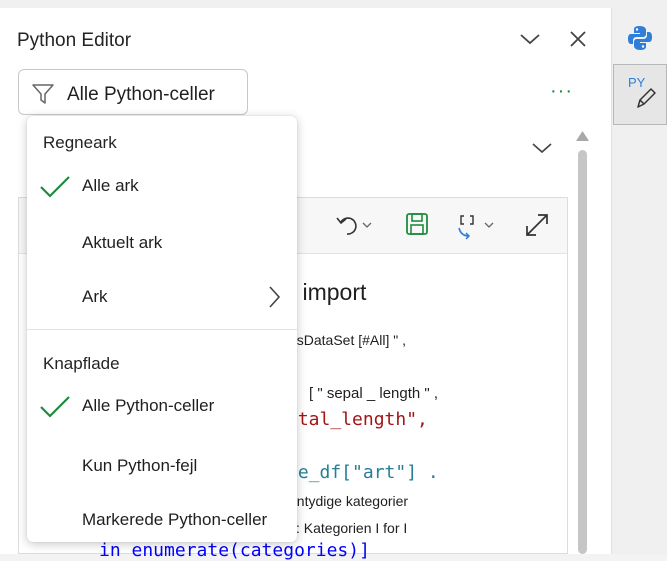 This screenshot has width=667, height=561. Describe the element at coordinates (646, 98) in the screenshot. I see `pen-icon` at that location.